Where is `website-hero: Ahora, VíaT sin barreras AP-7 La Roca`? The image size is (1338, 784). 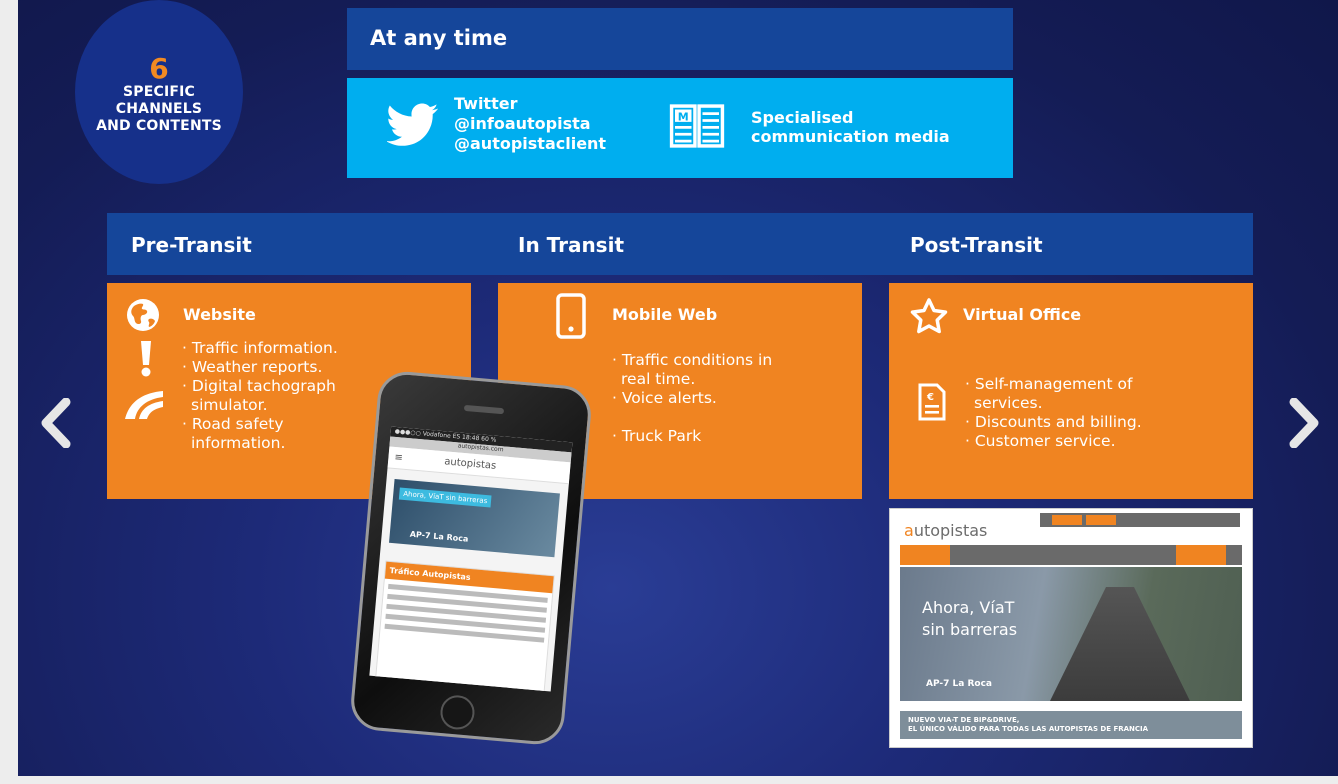
website-hero: Ahora, VíaT sin barreras AP-7 La Roca is located at coordinates (1071, 634).